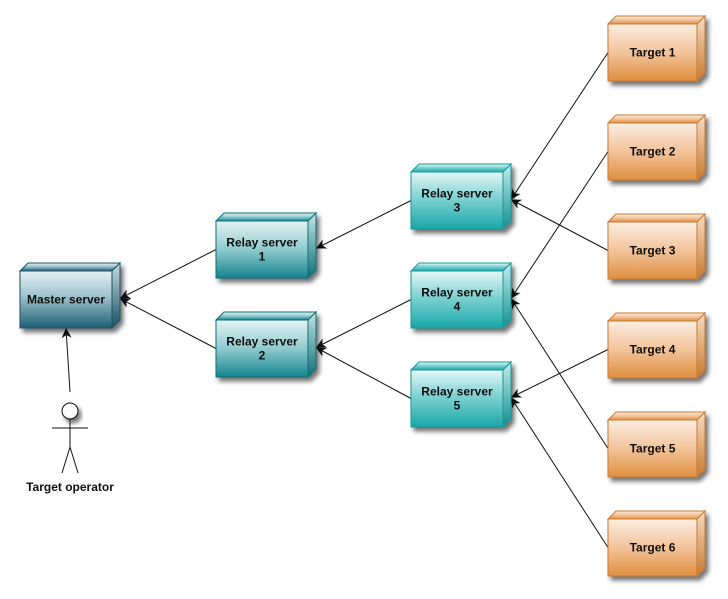 The height and width of the screenshot is (599, 728). What do you see at coordinates (457, 208) in the screenshot?
I see `node-label: 3` at bounding box center [457, 208].